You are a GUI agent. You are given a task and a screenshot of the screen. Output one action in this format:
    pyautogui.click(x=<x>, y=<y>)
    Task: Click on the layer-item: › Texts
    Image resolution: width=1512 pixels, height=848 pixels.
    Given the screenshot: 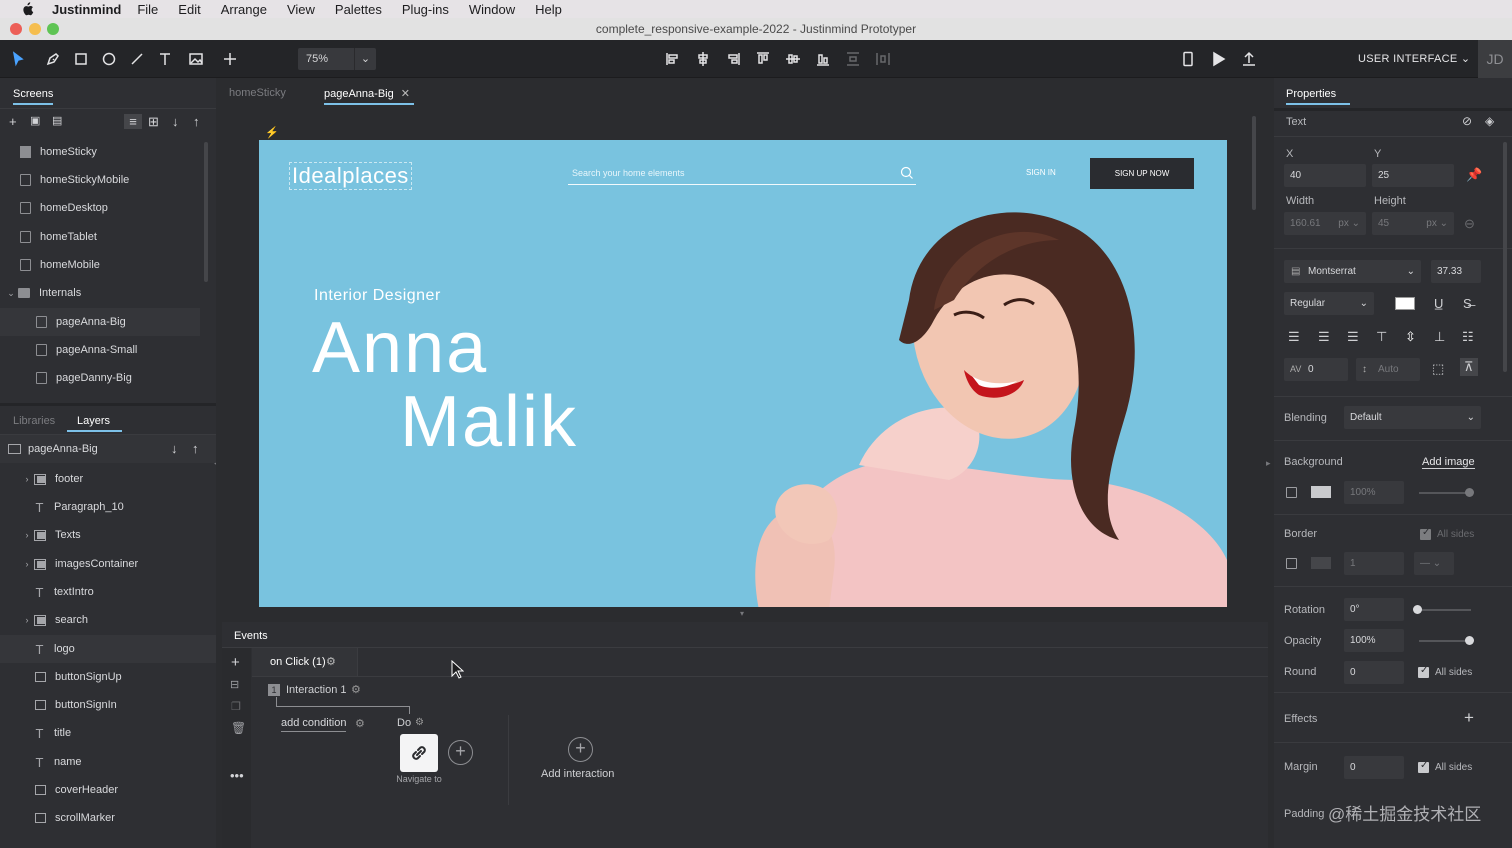 What is the action you would take?
    pyautogui.click(x=108, y=535)
    